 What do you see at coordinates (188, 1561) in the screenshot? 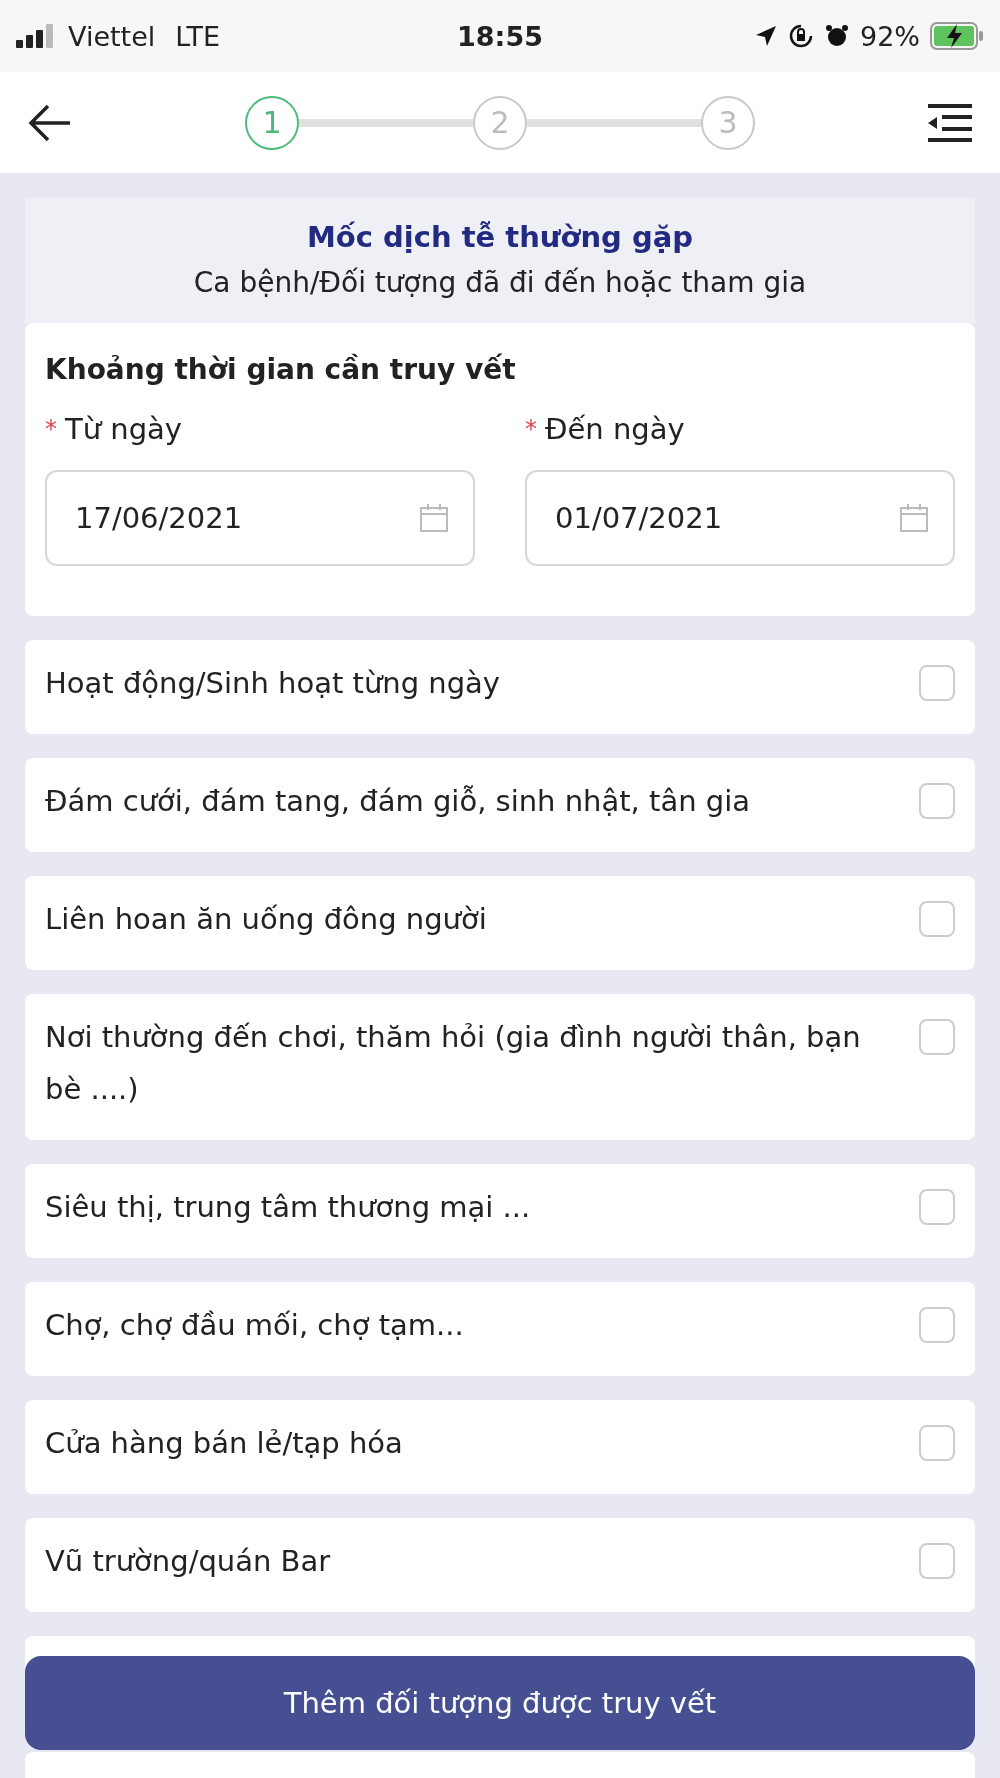
I see `option-label: Vũ trường/quán Bar` at bounding box center [188, 1561].